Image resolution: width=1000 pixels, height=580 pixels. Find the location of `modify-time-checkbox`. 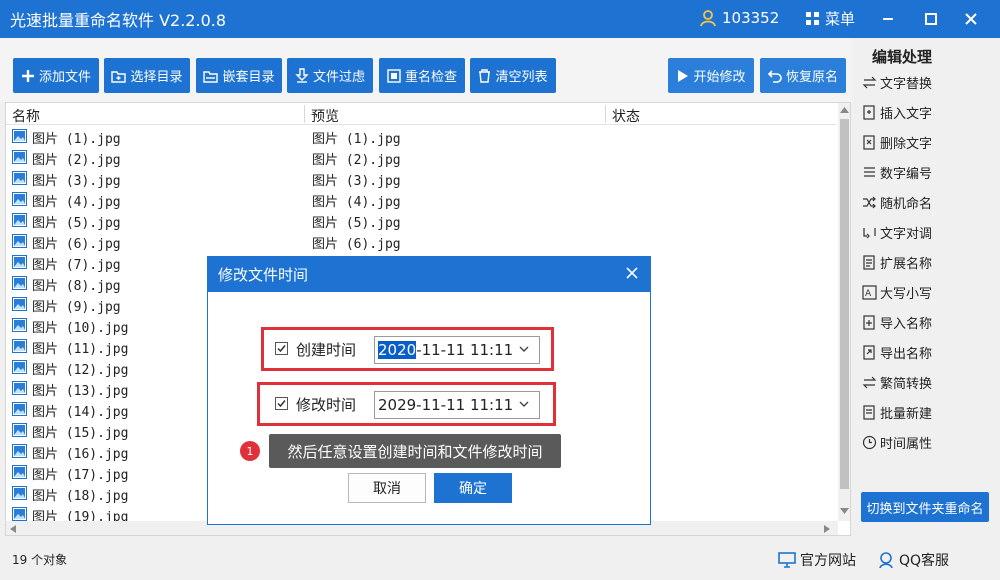

modify-time-checkbox is located at coordinates (281, 403).